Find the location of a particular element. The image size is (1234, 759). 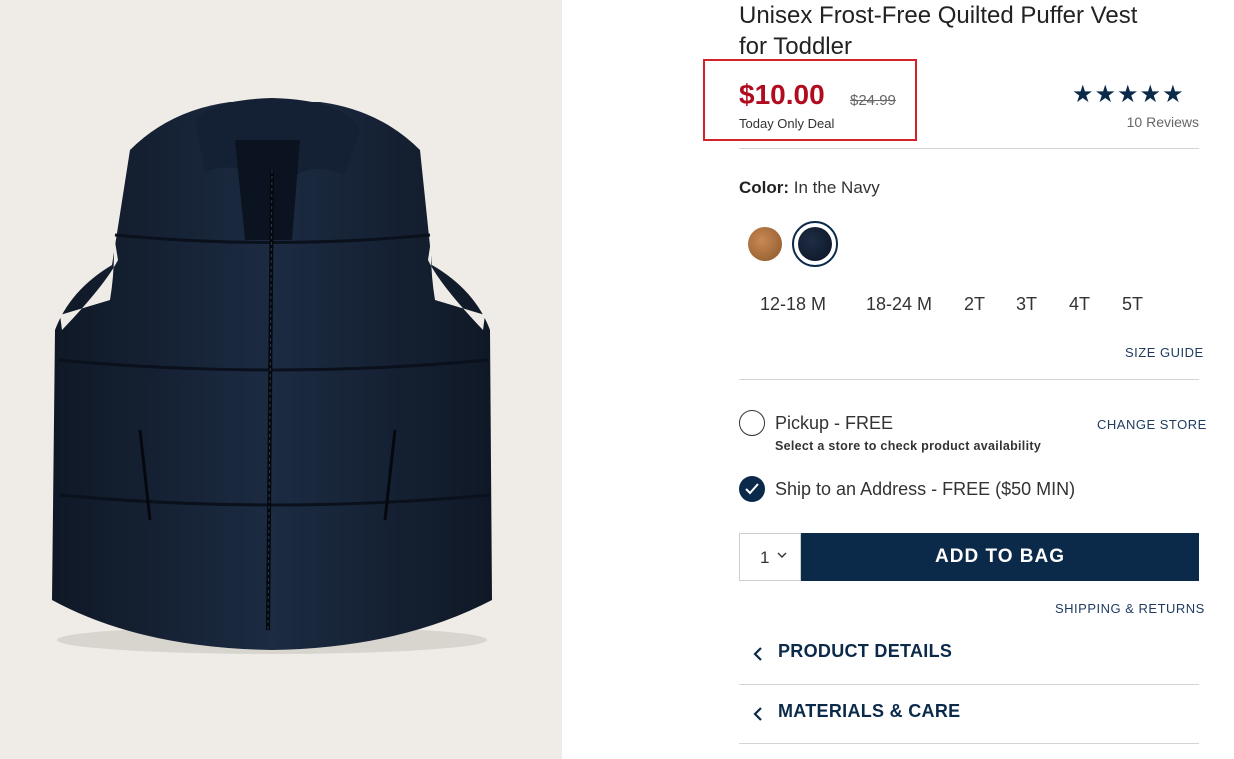

color-value: In the Navy is located at coordinates (836, 187).